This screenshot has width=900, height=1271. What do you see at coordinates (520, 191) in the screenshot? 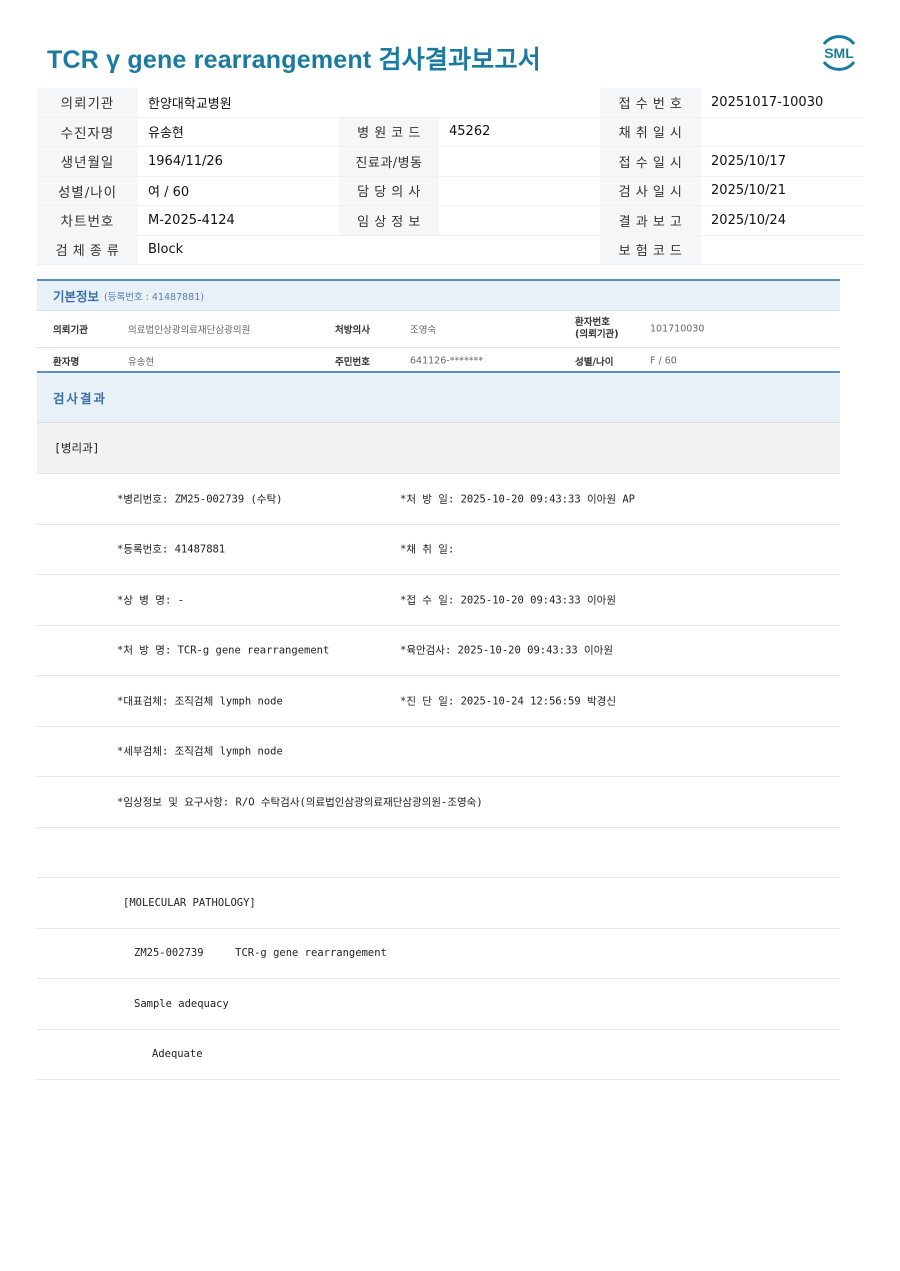
I see `attending-doctor` at bounding box center [520, 191].